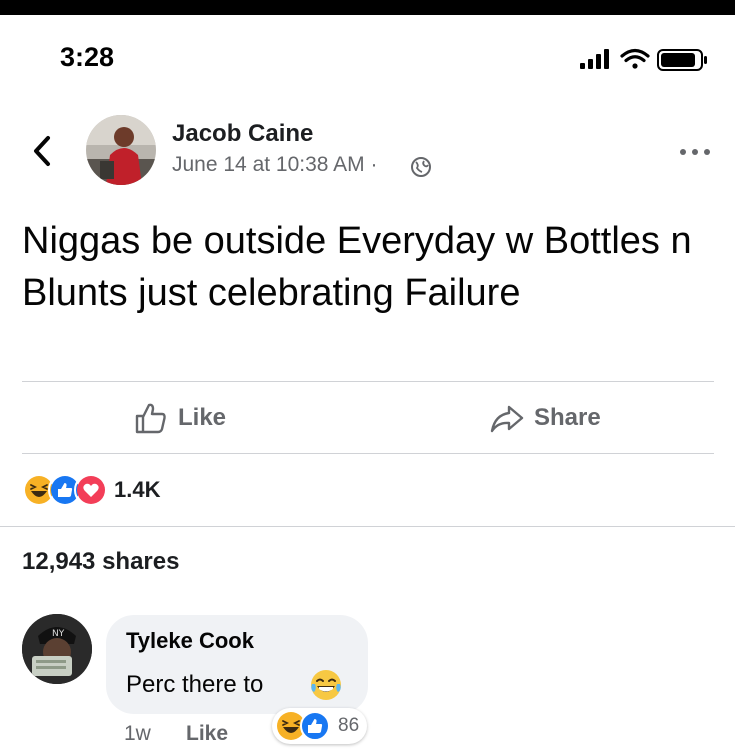 The width and height of the screenshot is (735, 753). Describe the element at coordinates (326, 685) in the screenshot. I see `laughing-tears-emoji` at that location.